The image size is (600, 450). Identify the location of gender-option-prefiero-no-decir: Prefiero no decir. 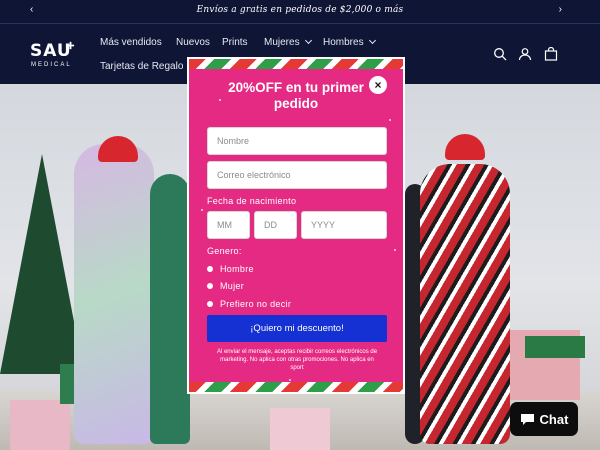
(249, 304).